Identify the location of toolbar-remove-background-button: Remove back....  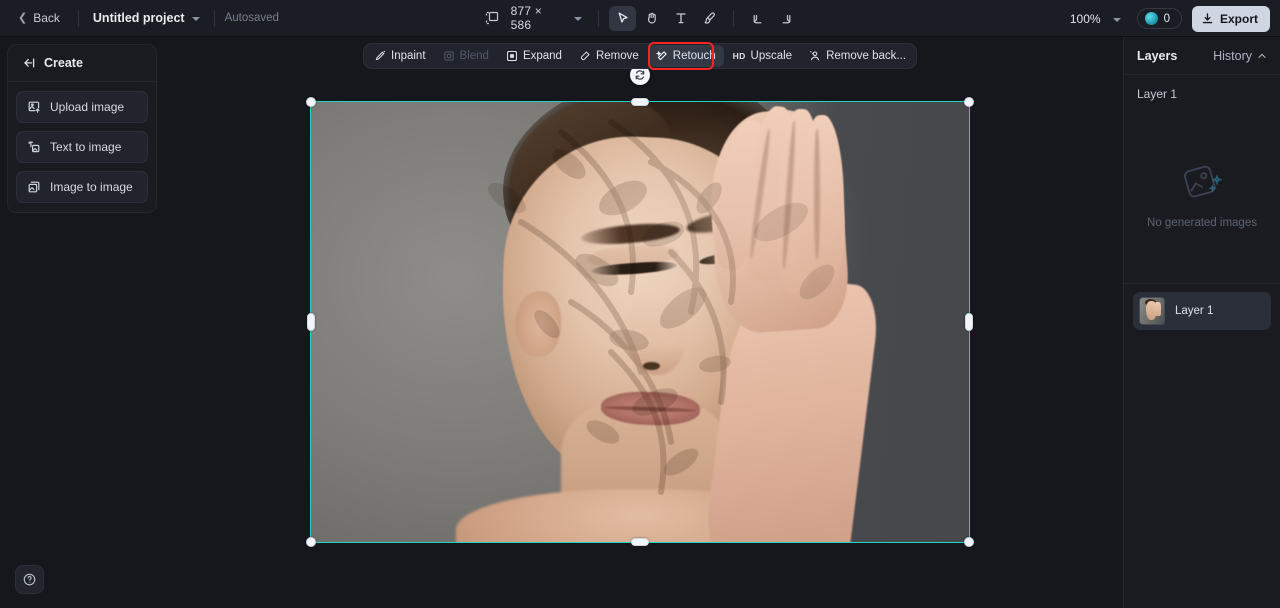
(857, 56).